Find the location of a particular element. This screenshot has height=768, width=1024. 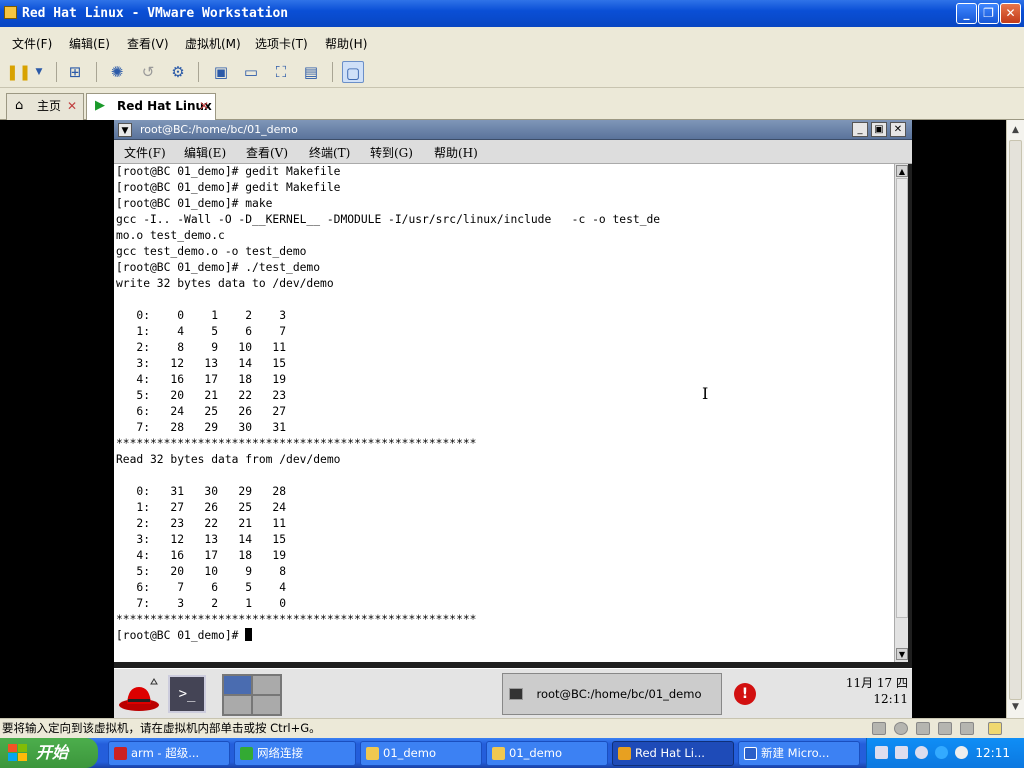

network-tray-icon is located at coordinates (941, 752).